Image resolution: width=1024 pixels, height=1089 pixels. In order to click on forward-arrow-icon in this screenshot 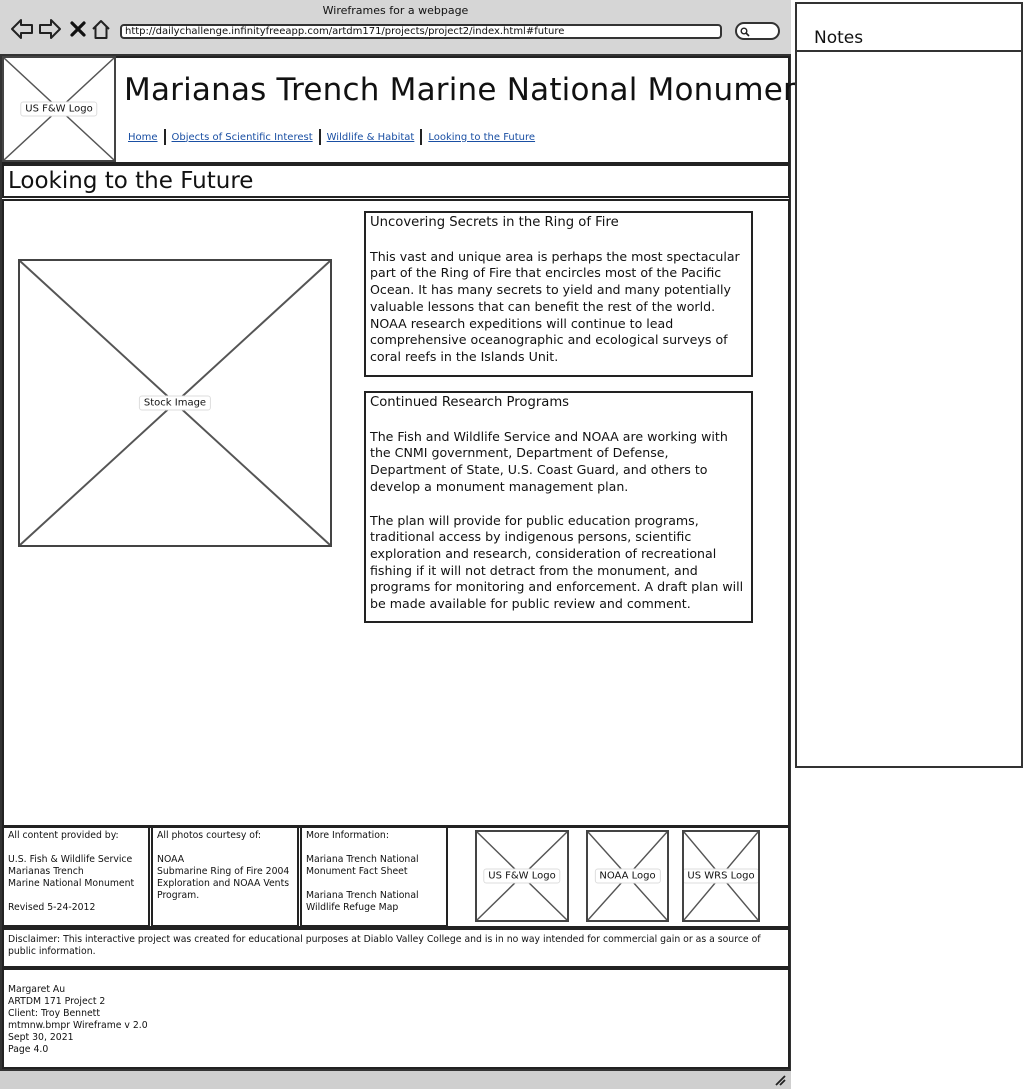, I will do `click(50, 29)`.